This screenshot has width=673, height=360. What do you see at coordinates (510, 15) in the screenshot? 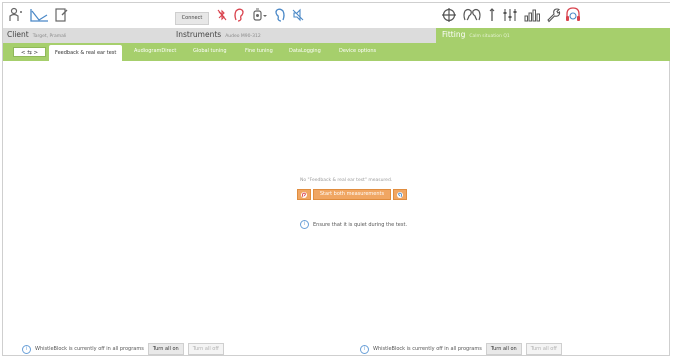
I see `sliders-icon` at bounding box center [510, 15].